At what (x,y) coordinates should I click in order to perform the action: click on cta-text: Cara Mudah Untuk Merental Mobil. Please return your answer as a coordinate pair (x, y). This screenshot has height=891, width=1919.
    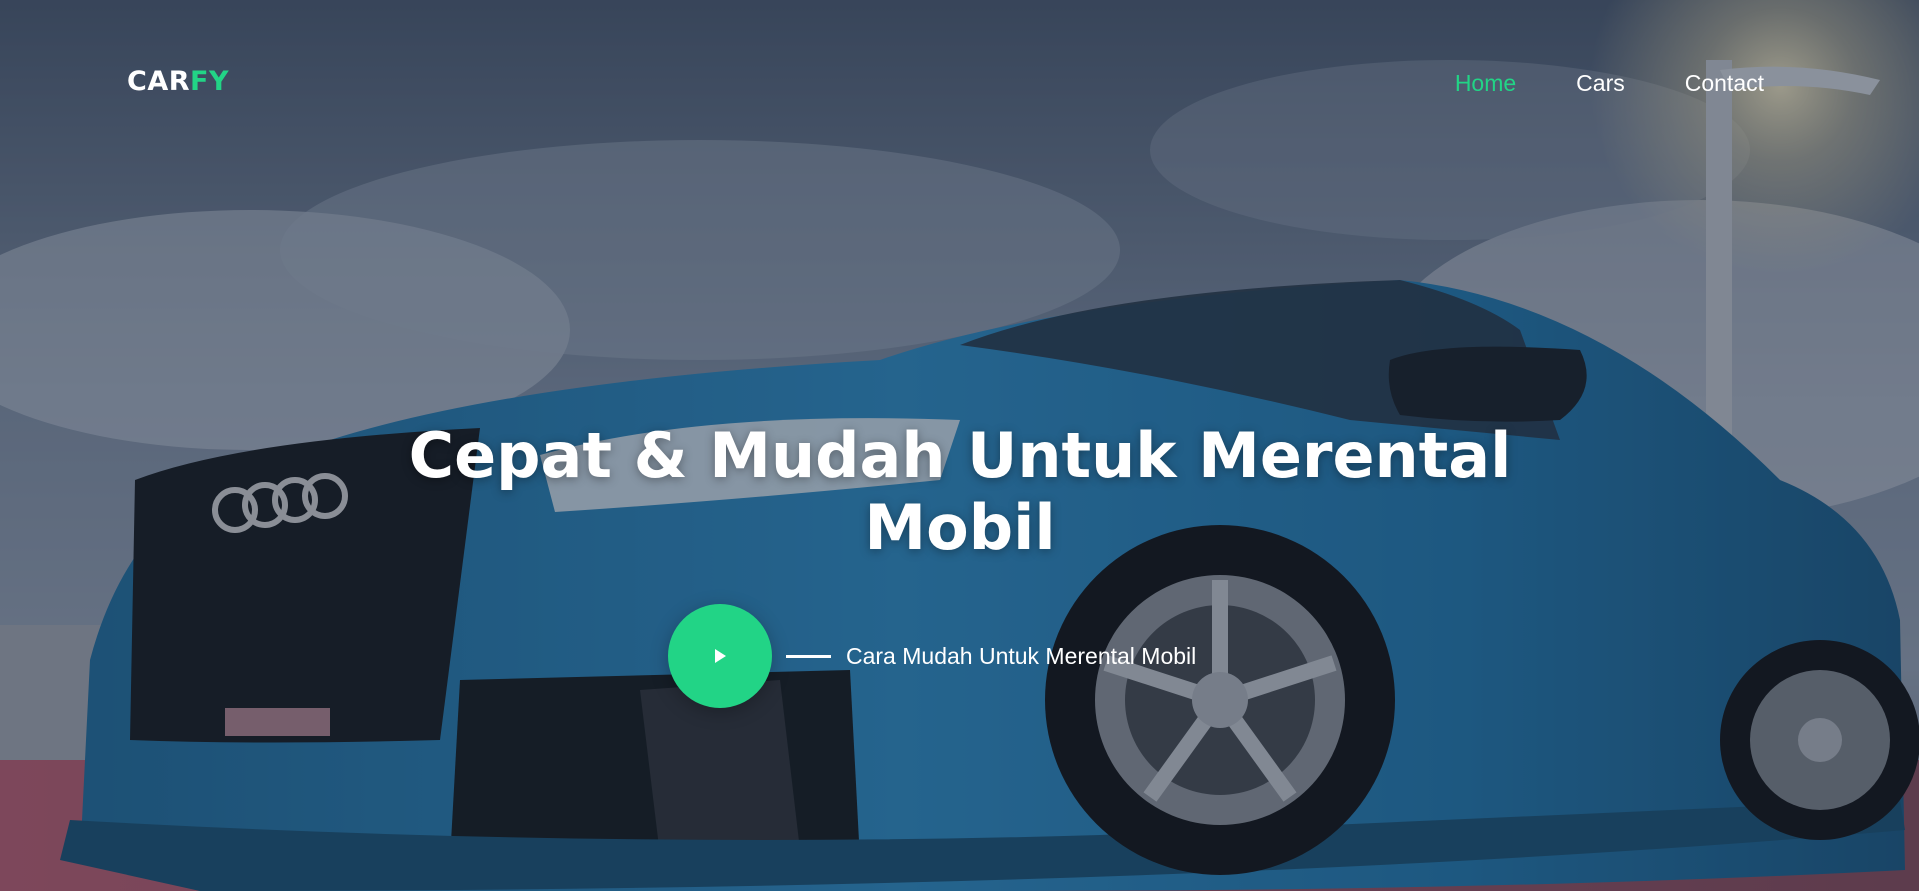
    Looking at the image, I should click on (1021, 655).